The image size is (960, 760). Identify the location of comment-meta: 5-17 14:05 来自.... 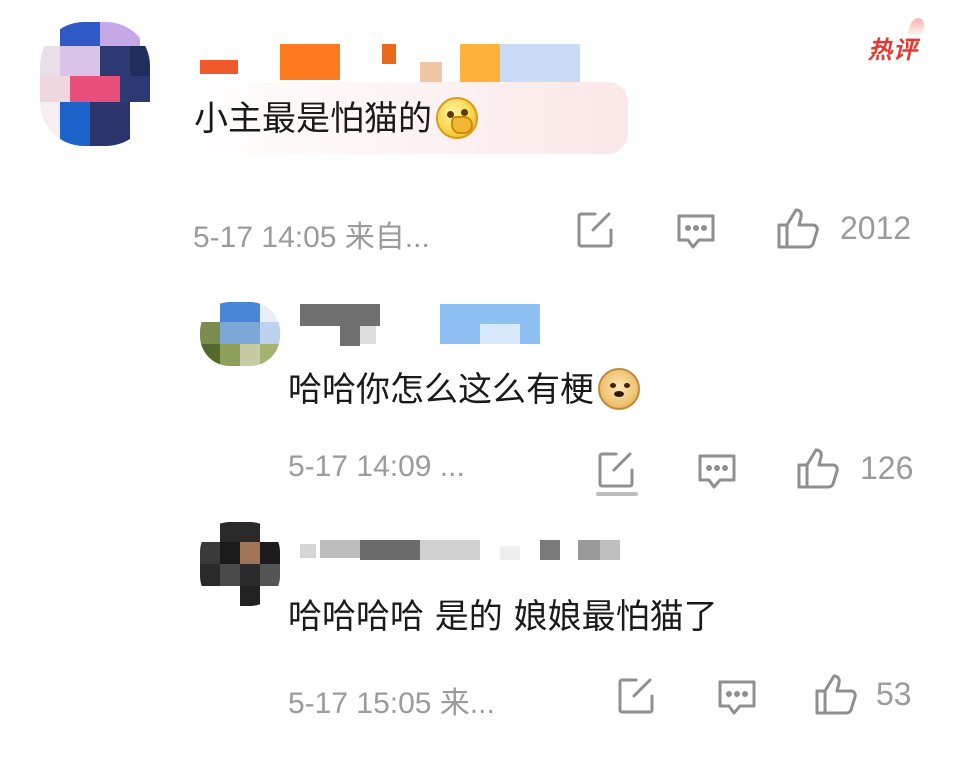
(311, 237).